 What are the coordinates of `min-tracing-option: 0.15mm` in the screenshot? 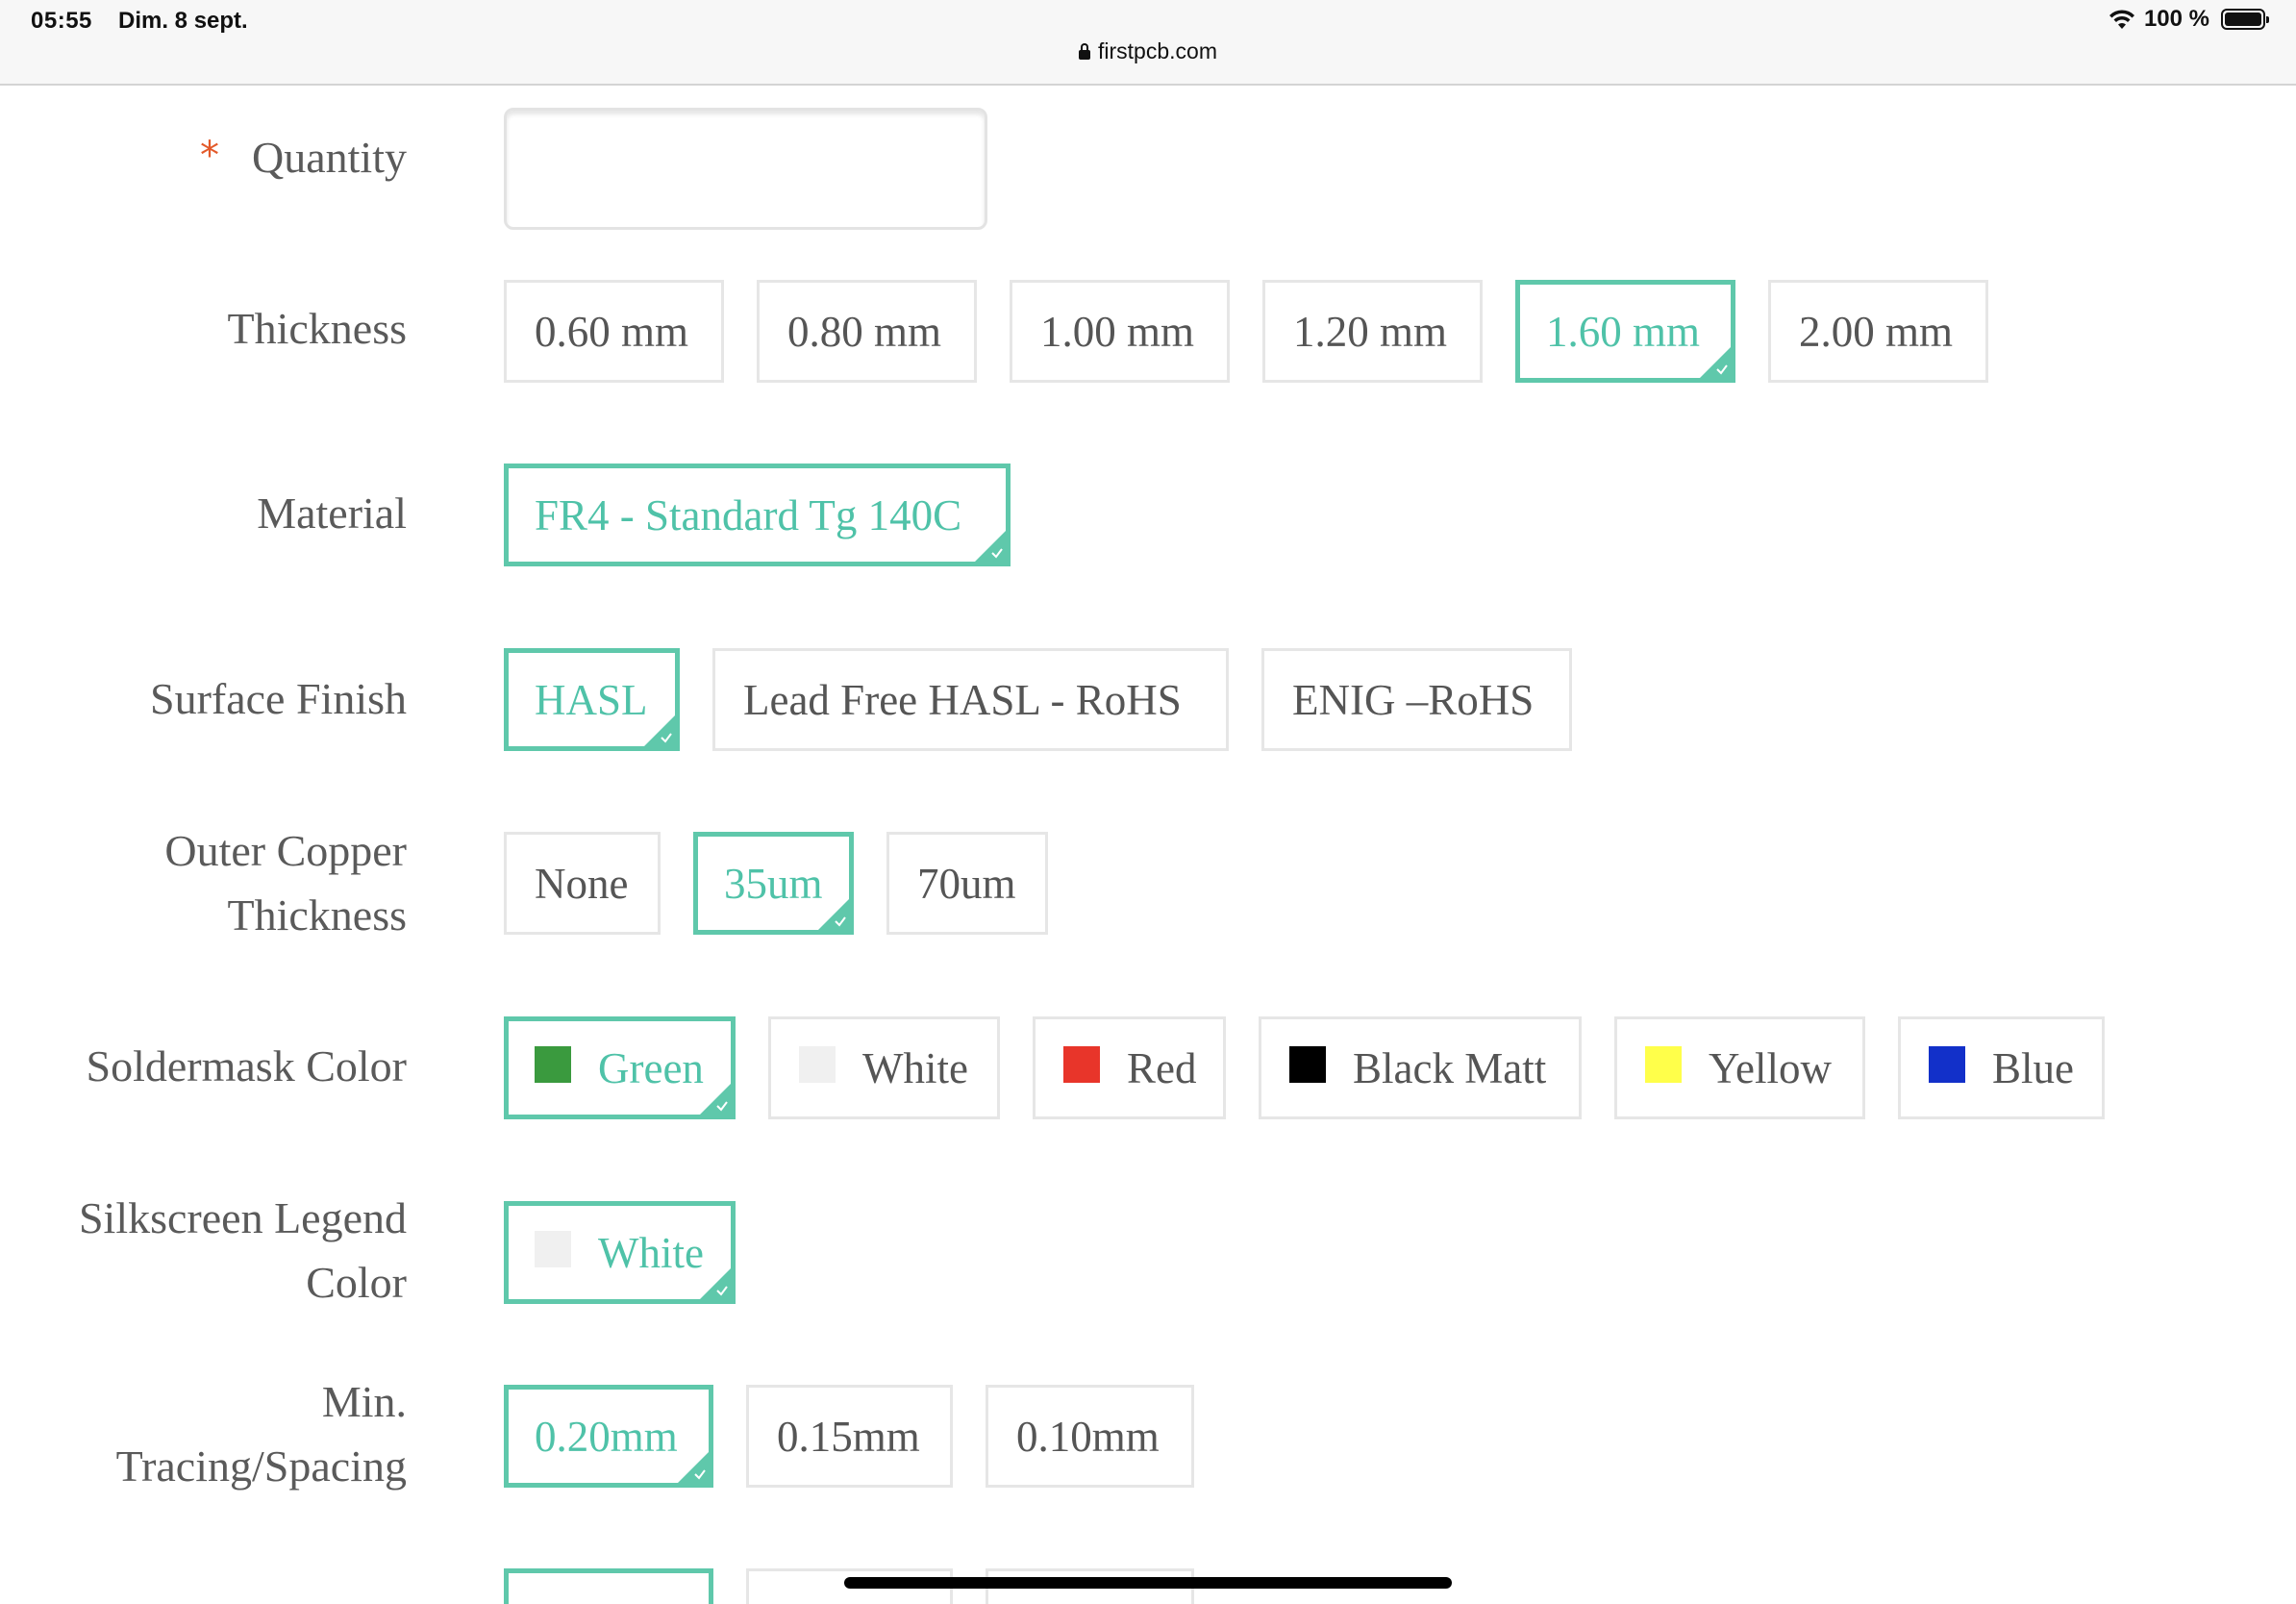 It's located at (849, 1436).